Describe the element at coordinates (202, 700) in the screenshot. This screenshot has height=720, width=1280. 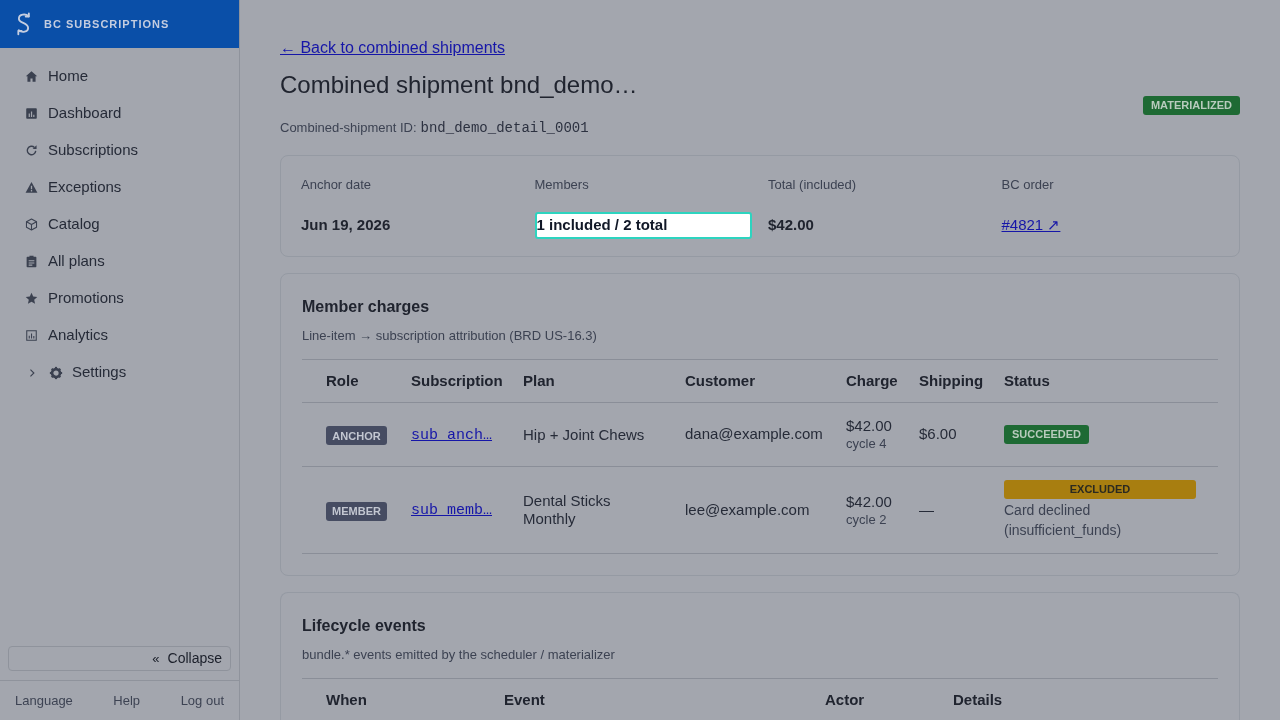
I see `footer-link: Log out` at that location.